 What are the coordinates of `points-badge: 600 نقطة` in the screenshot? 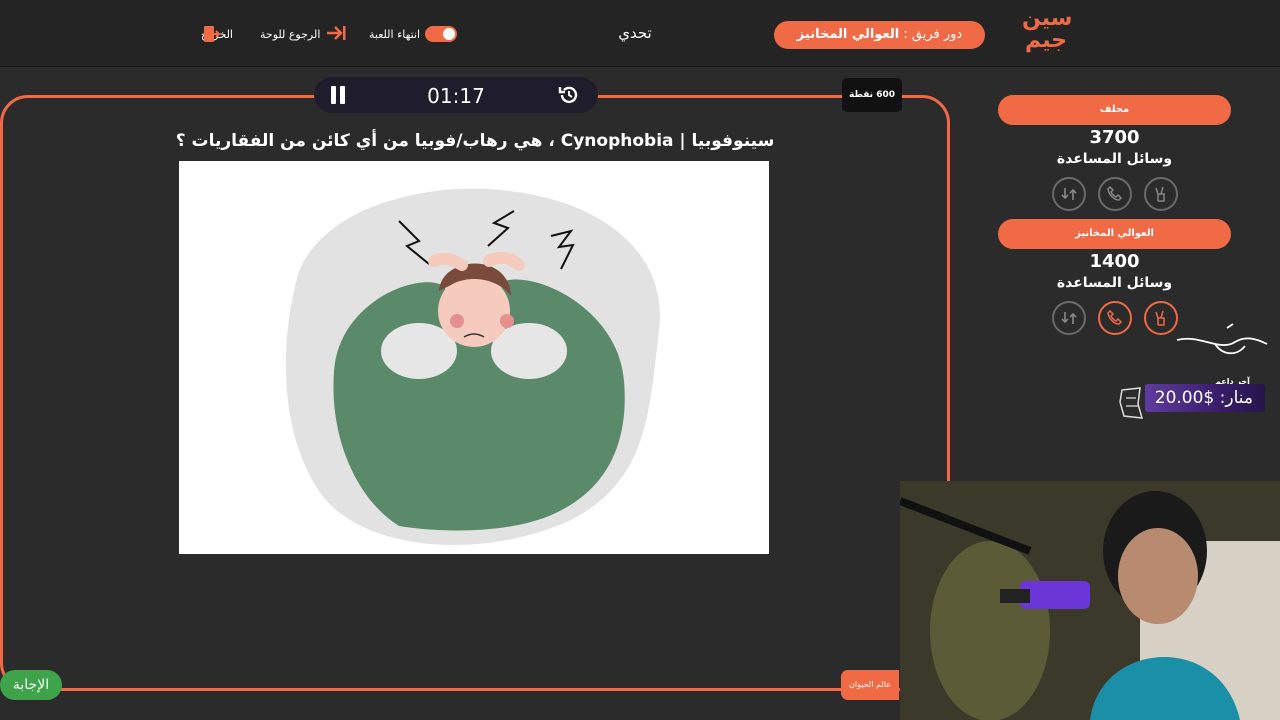 It's located at (872, 95).